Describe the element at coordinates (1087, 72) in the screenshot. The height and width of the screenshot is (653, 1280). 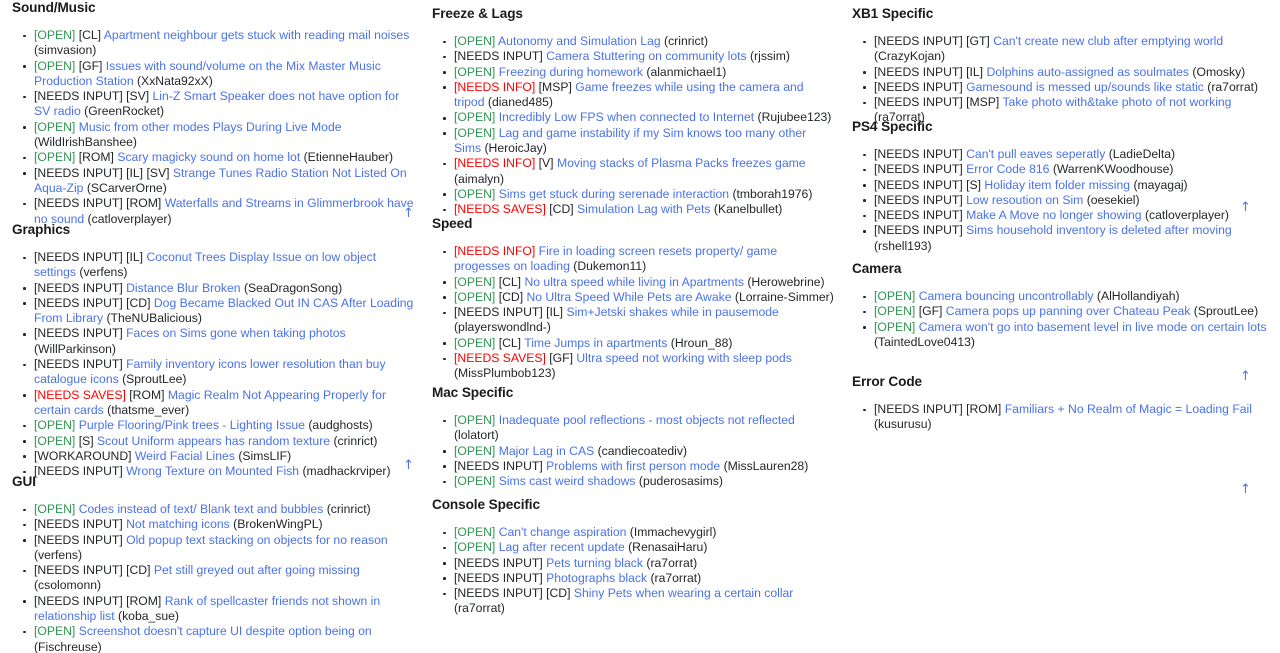
I see `issue-title-link: Dolphins auto-assigned as soulmates` at that location.